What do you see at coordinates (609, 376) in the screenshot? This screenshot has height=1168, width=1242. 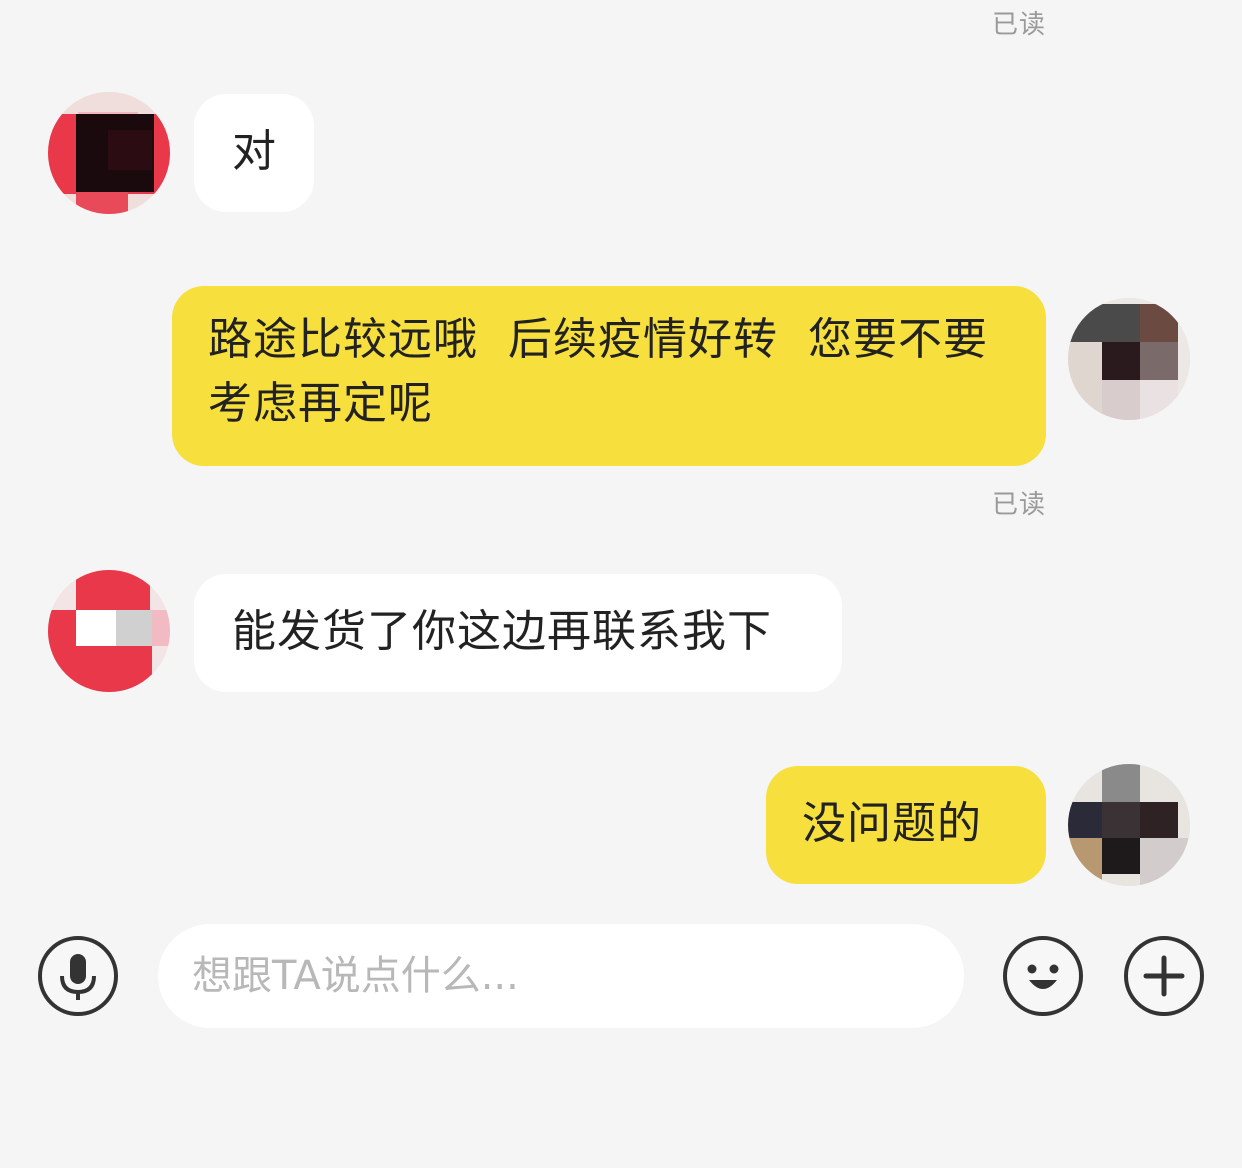 I see `message-bubble-outgoing: 路途比较远哦 后续疫情好转 您要不要 考虑再定呢` at bounding box center [609, 376].